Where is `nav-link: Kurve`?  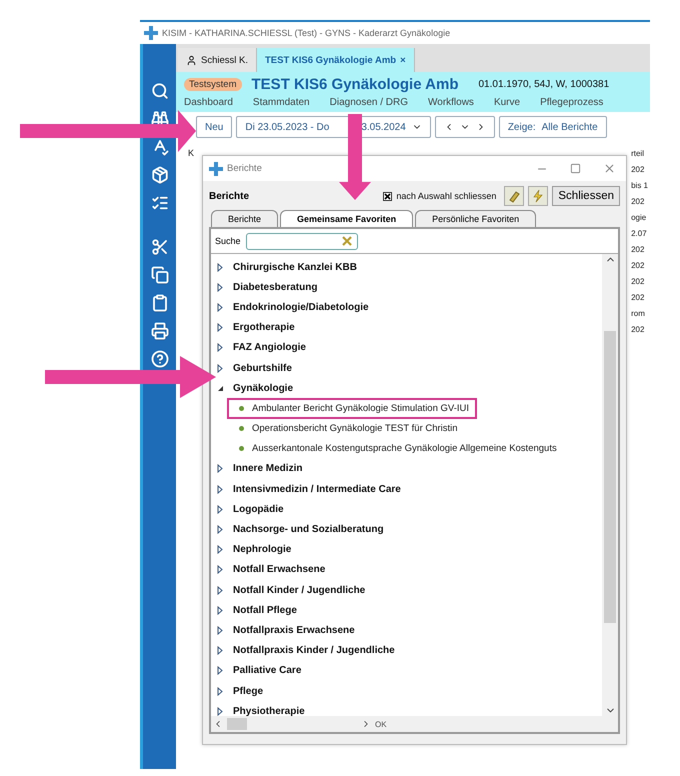 nav-link: Kurve is located at coordinates (507, 102).